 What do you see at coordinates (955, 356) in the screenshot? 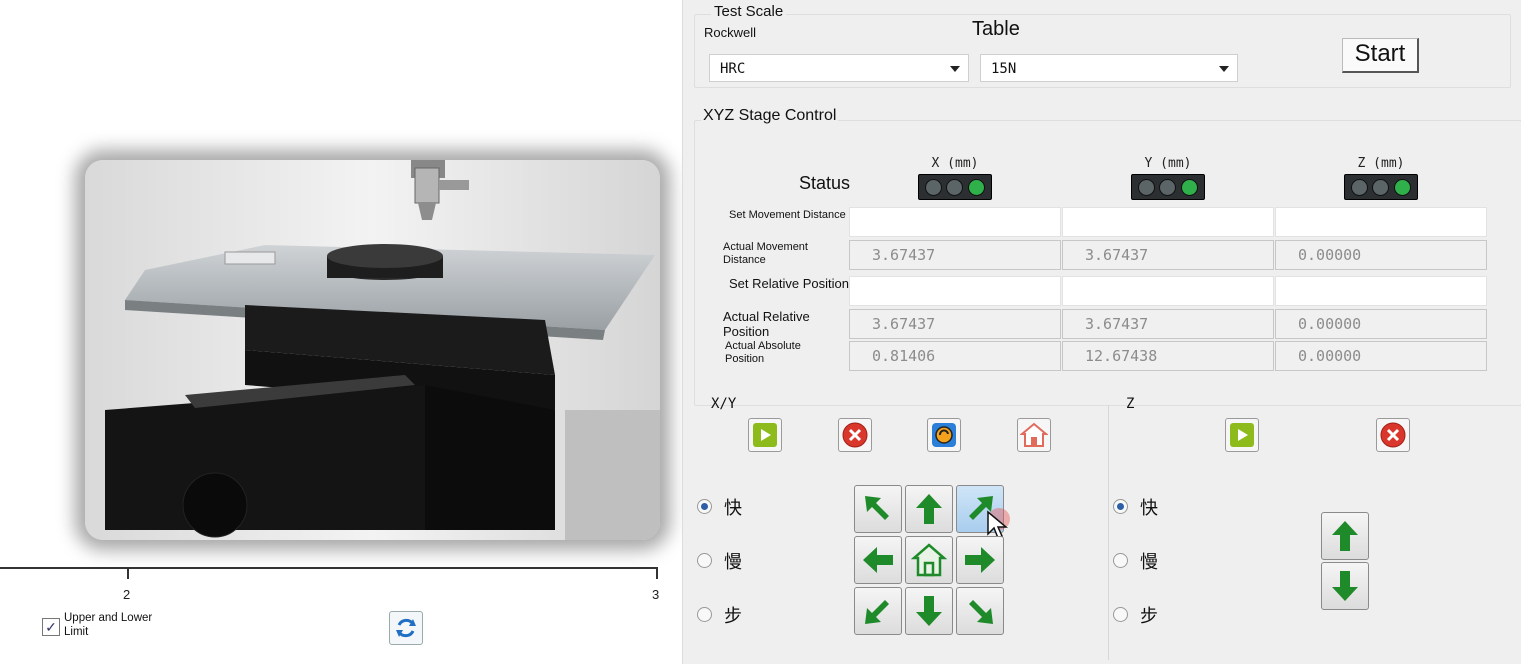
I see `x-actual-absolute: 0.81406` at bounding box center [955, 356].